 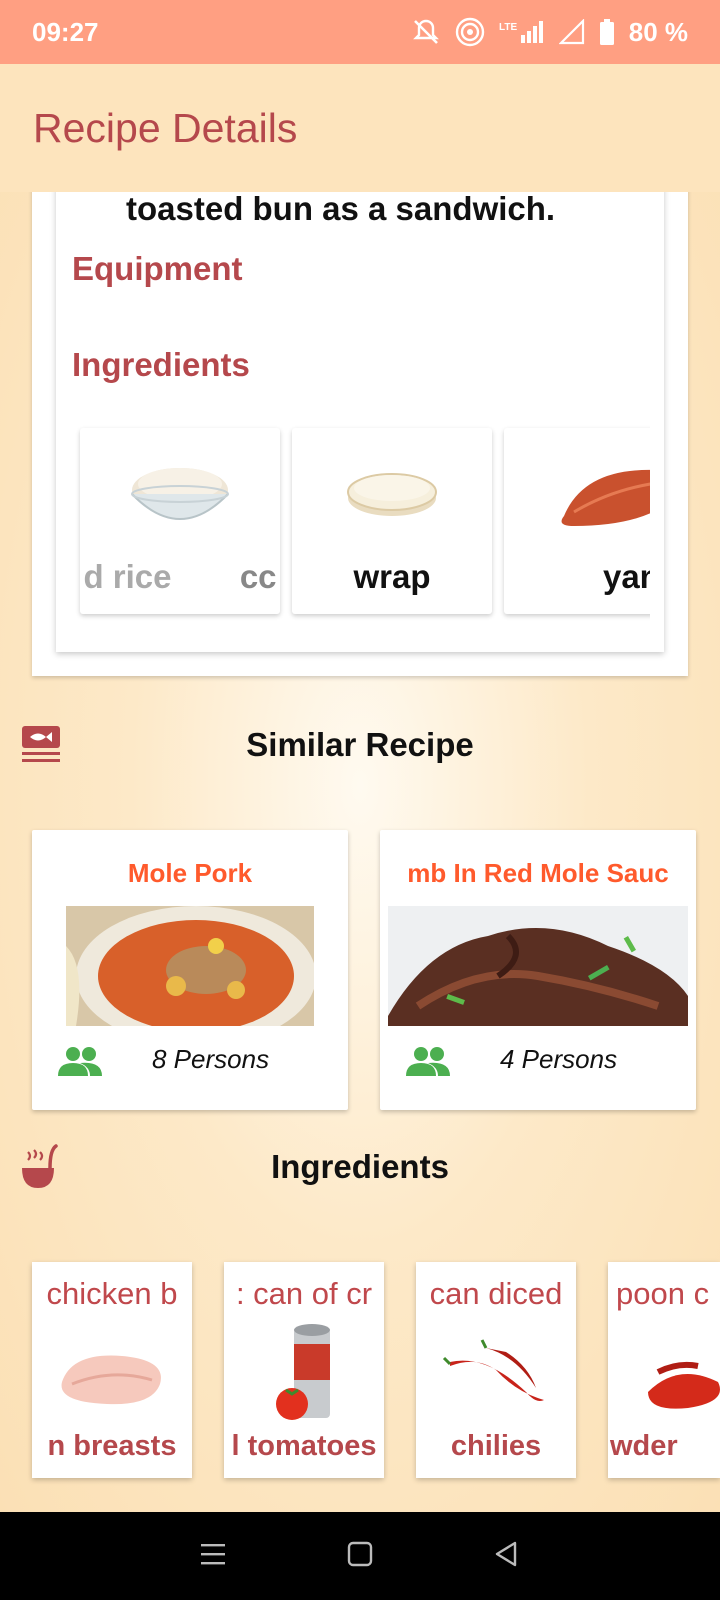 What do you see at coordinates (180, 494) in the screenshot?
I see `rice-bowl-icon` at bounding box center [180, 494].